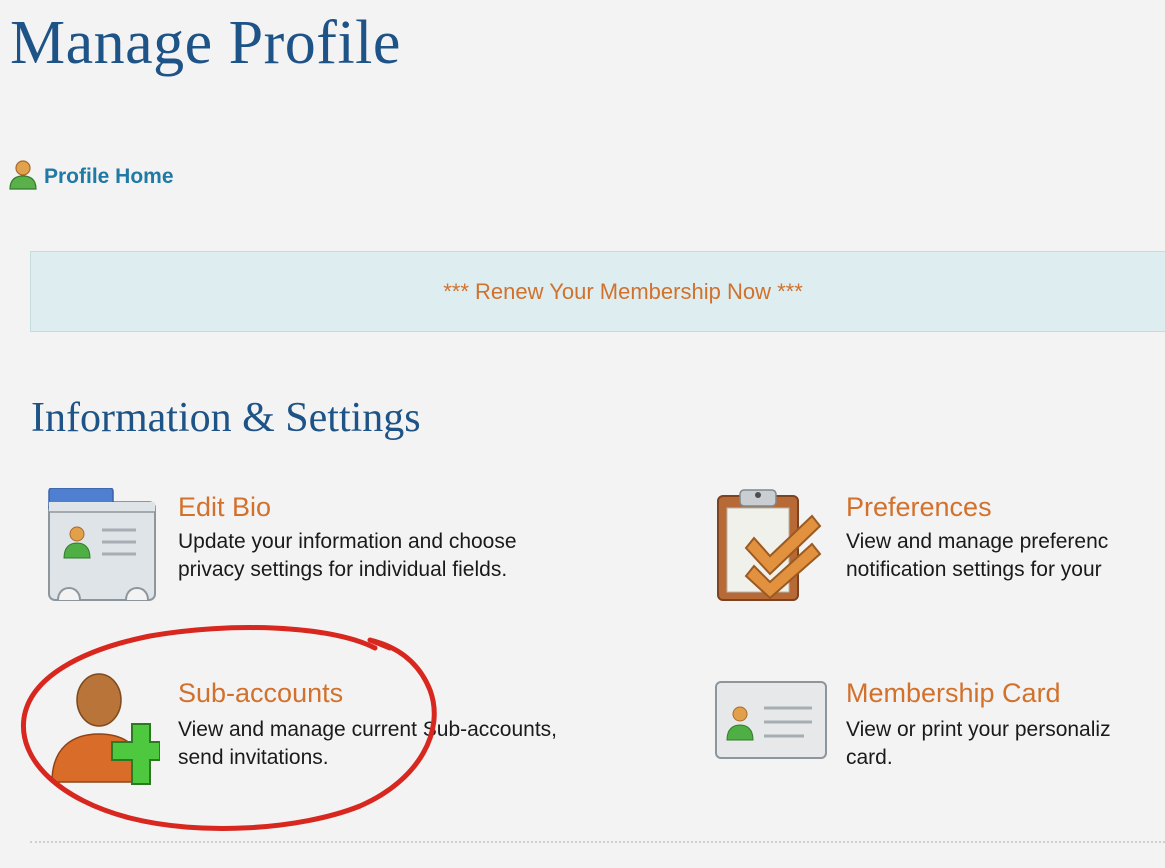 The image size is (1165, 868). Describe the element at coordinates (343, 569) in the screenshot. I see `edit-bio-description-line-2: privacy settings for individual fields.` at that location.